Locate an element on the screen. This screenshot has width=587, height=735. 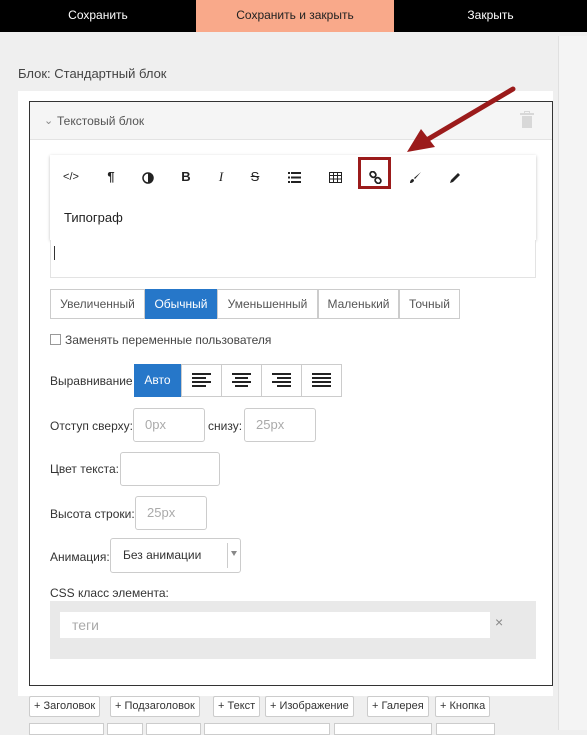
line-height-label: Высота строки: is located at coordinates (92, 514).